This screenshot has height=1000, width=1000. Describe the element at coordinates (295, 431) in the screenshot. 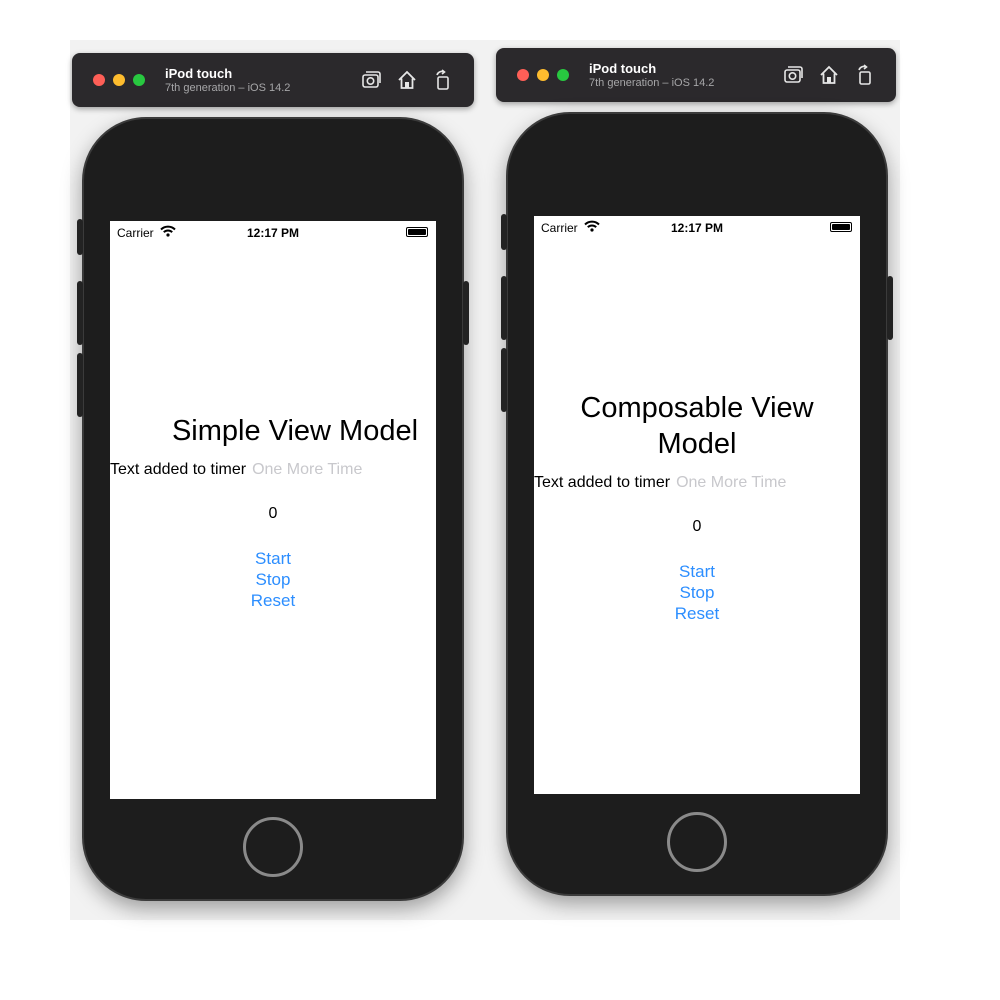

I see `page-title: Simple View Model` at that location.